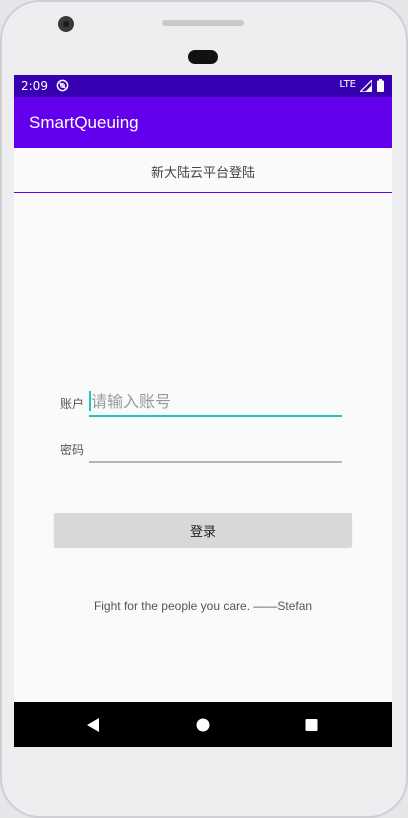 This screenshot has width=408, height=818. I want to click on login-button: 登录, so click(203, 530).